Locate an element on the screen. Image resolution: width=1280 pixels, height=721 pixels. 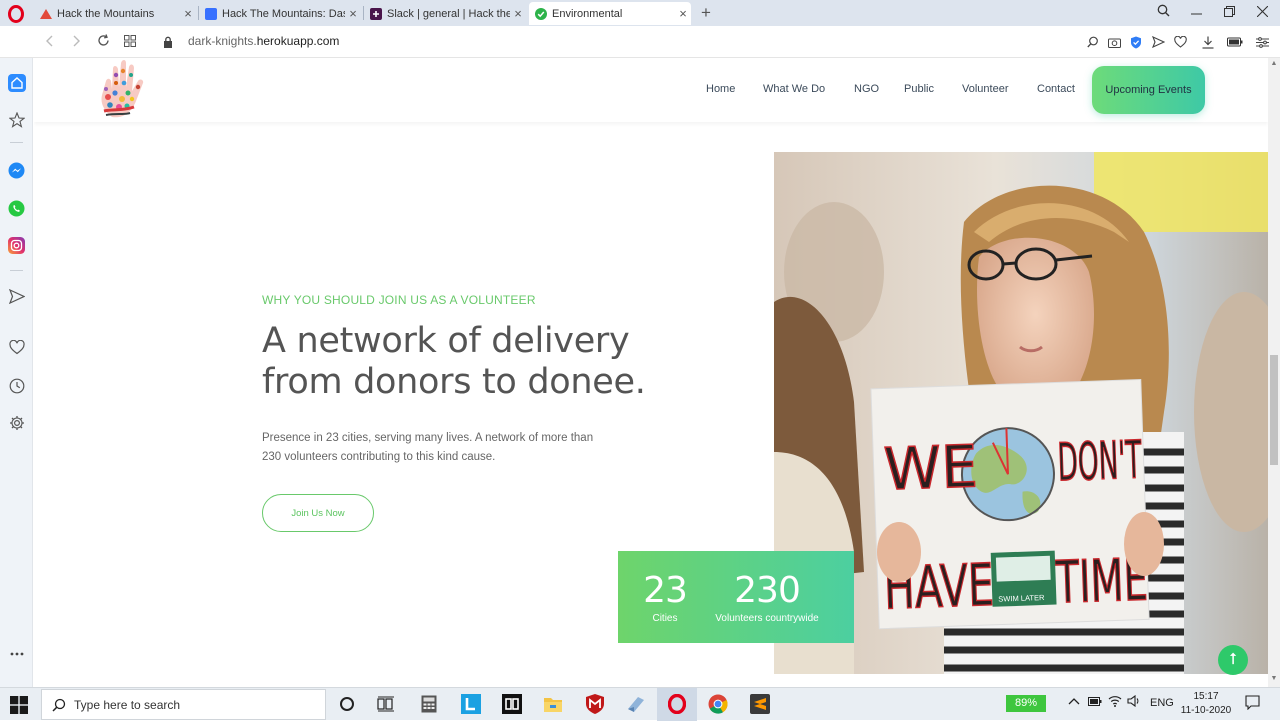
scrollbar-thumb is located at coordinates (1274, 410).